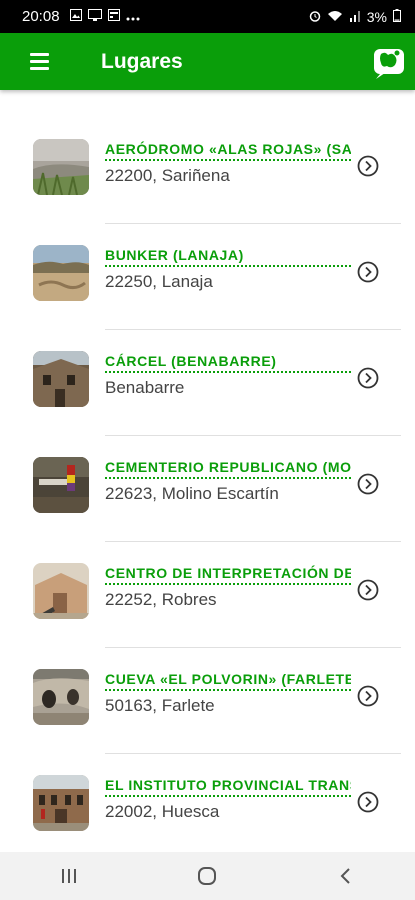  I want to click on signal-icon, so click(355, 17).